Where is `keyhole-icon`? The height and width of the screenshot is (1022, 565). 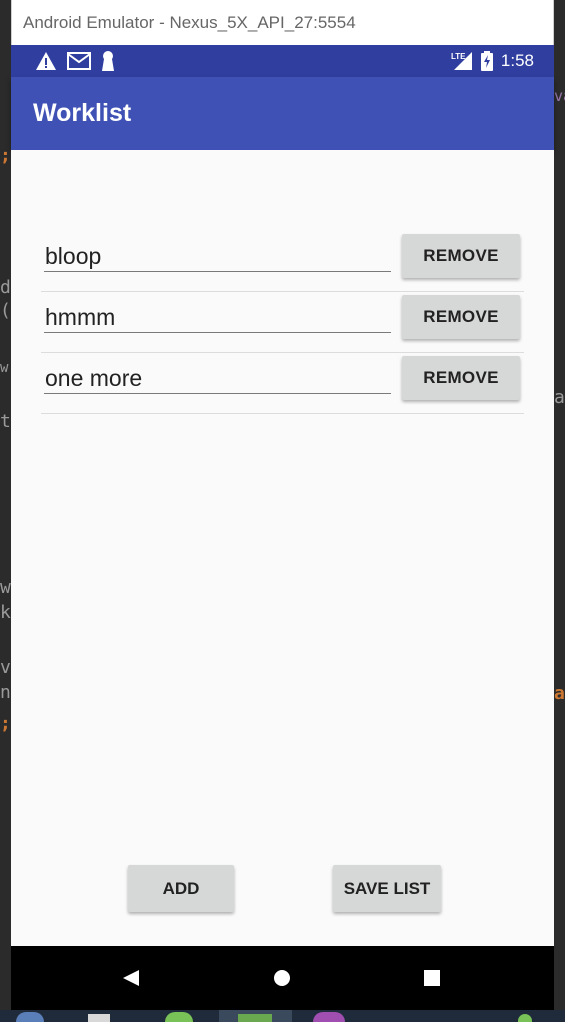
keyhole-icon is located at coordinates (108, 61).